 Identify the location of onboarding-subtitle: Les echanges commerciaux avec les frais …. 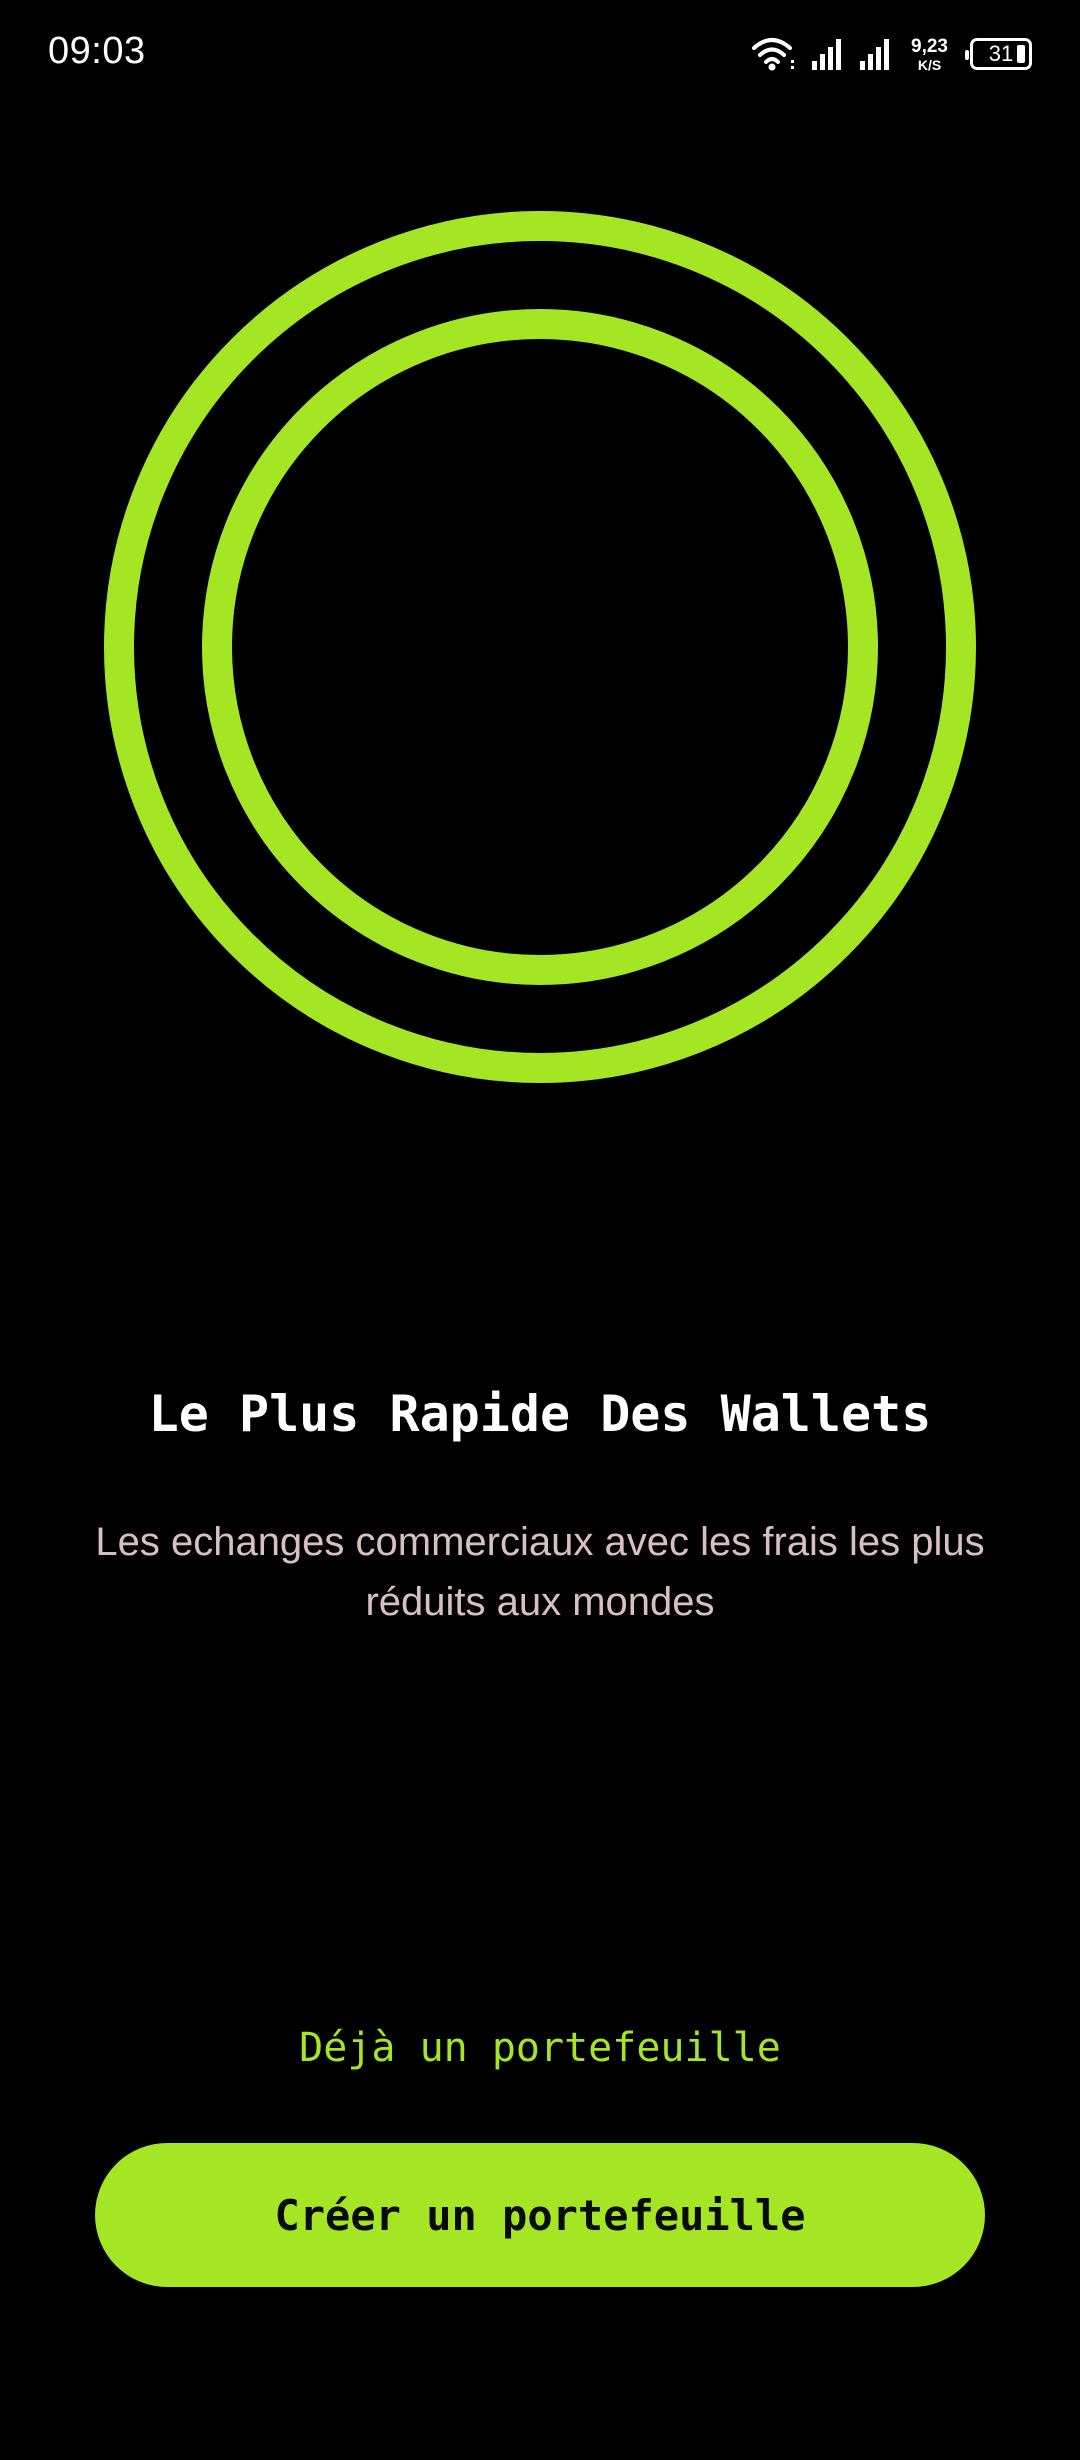
(540, 1572).